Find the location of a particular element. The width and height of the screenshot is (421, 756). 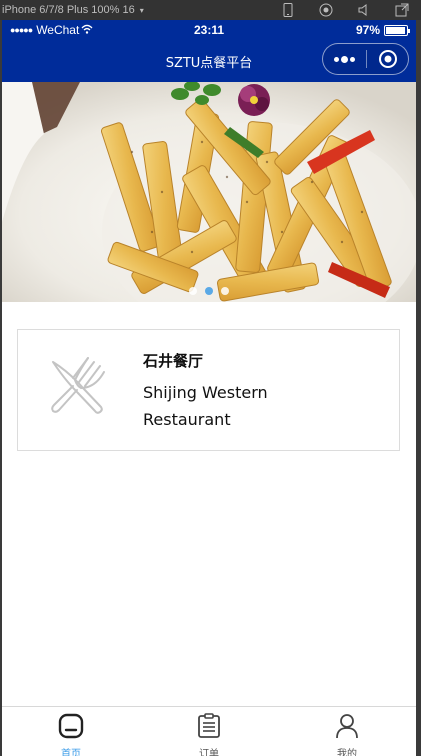

device-selector: iPhone 6/7/8 Plus 100% 16 ▾ is located at coordinates (72, 10).